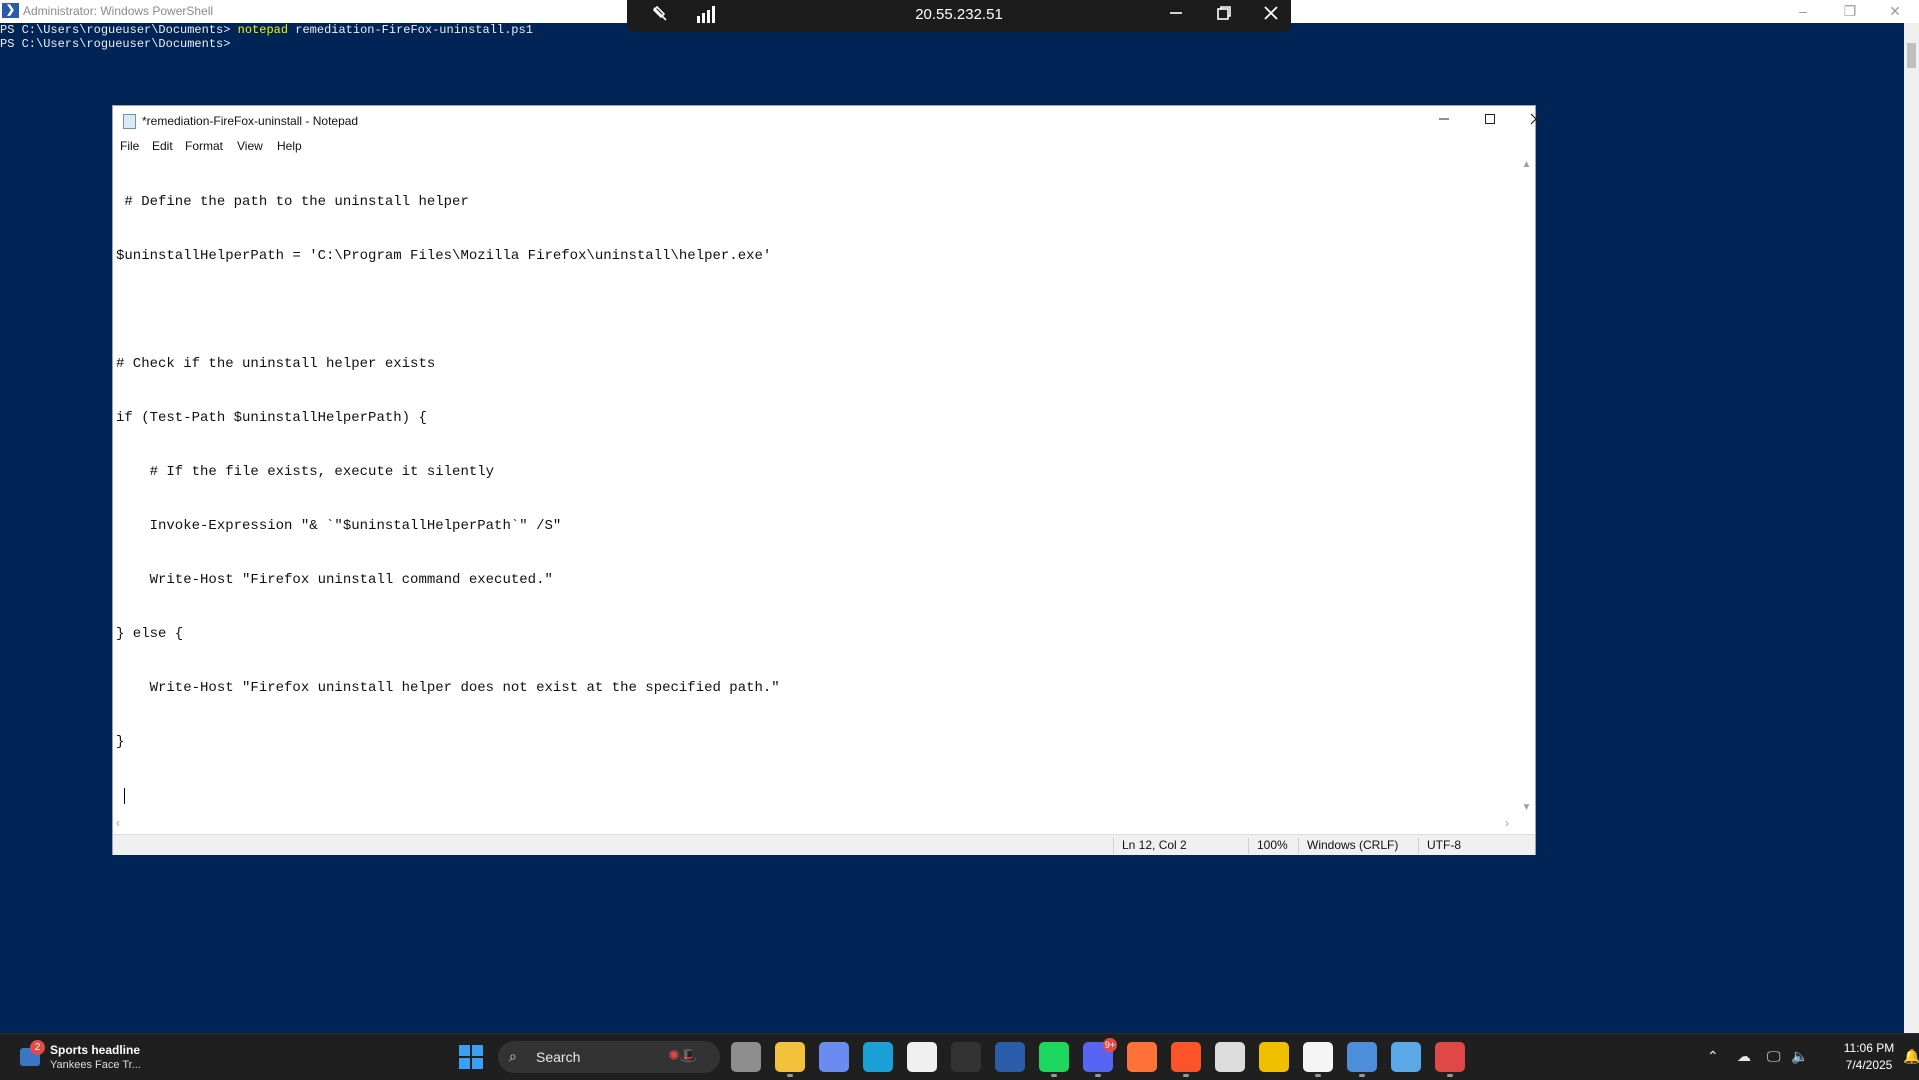 Image resolution: width=1919 pixels, height=1080 pixels. What do you see at coordinates (824, 844) in the screenshot?
I see `notepad-status-bar: Ln 12, Col 2 100% Windows (CRLF) UTF-8` at bounding box center [824, 844].